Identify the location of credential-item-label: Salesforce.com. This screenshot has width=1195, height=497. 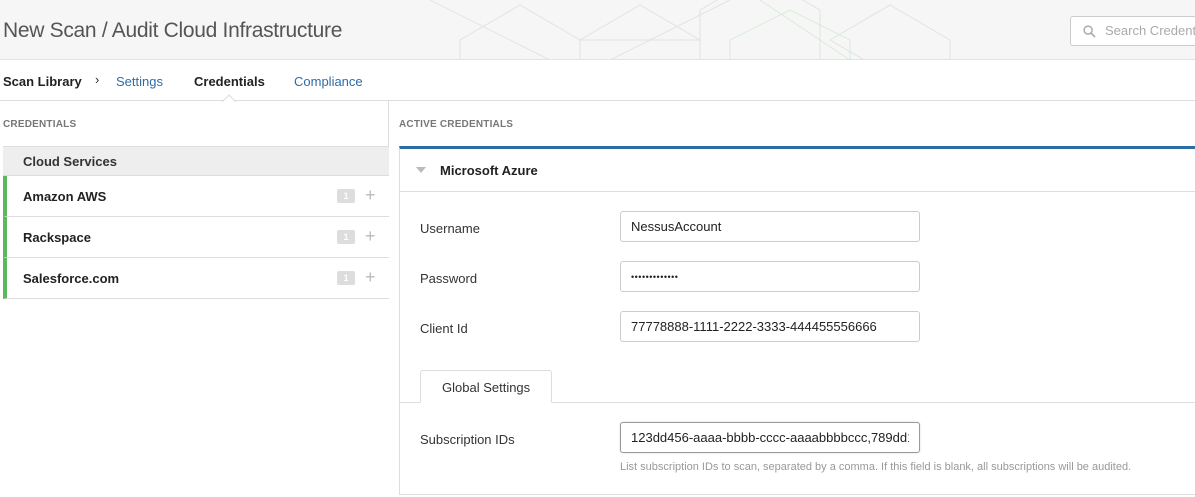
(71, 278).